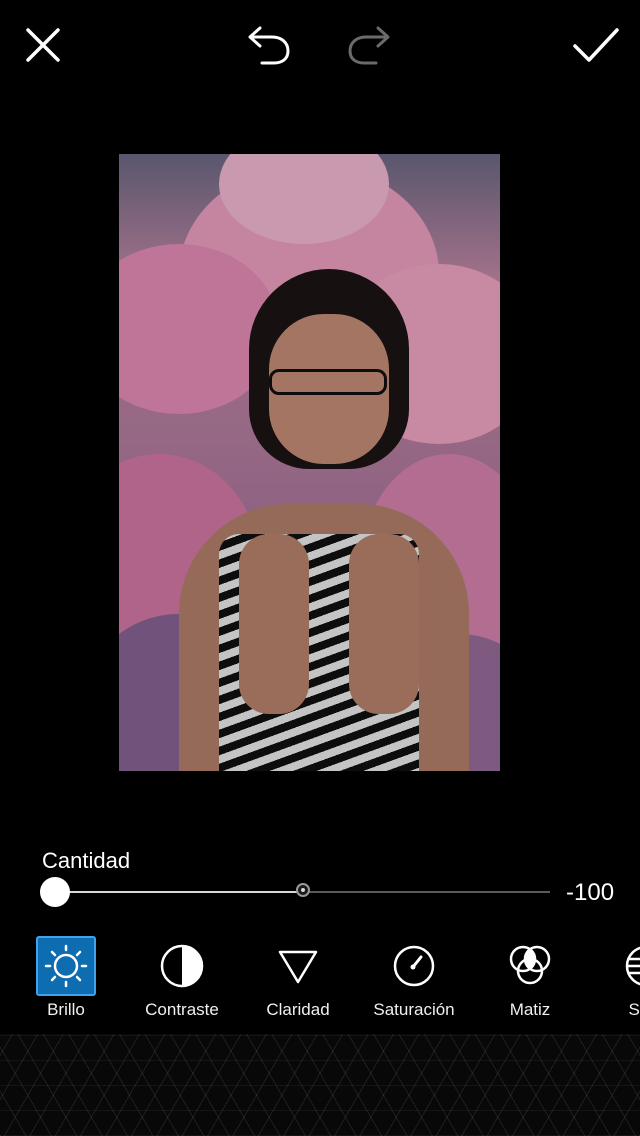 The height and width of the screenshot is (1136, 640). I want to click on amount-value: -100, so click(590, 892).